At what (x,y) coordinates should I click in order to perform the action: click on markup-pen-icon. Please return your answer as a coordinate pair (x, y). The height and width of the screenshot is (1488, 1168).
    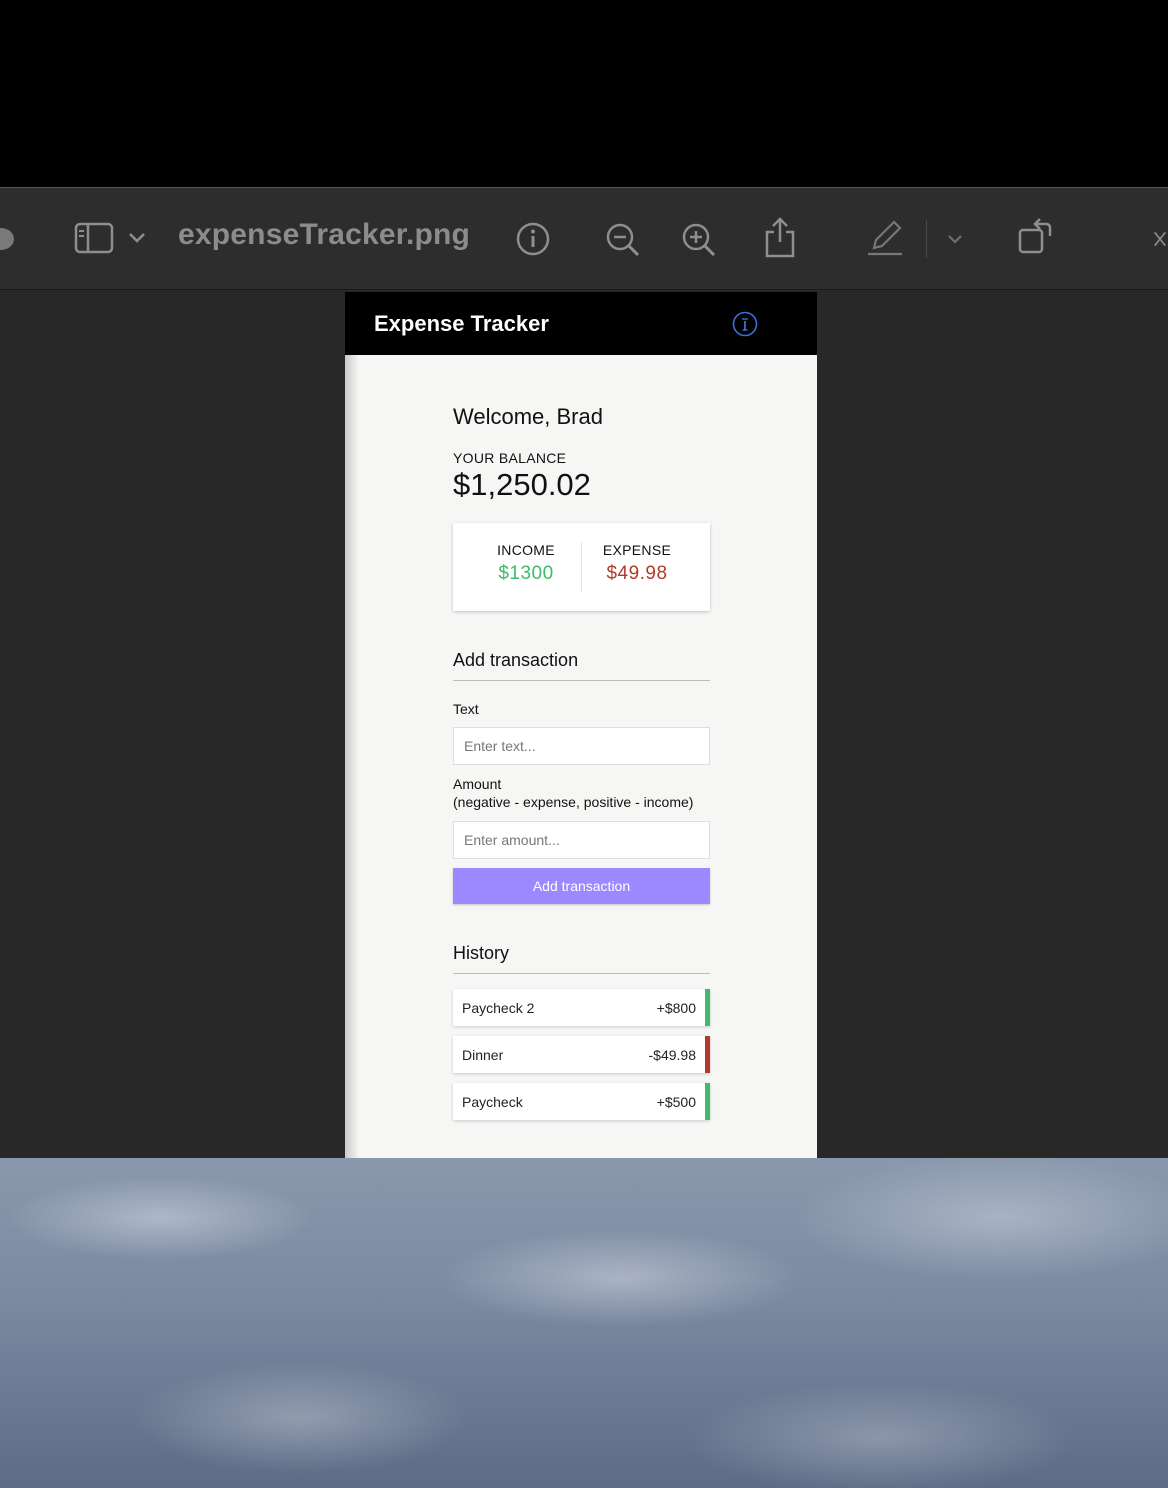
    Looking at the image, I should click on (885, 238).